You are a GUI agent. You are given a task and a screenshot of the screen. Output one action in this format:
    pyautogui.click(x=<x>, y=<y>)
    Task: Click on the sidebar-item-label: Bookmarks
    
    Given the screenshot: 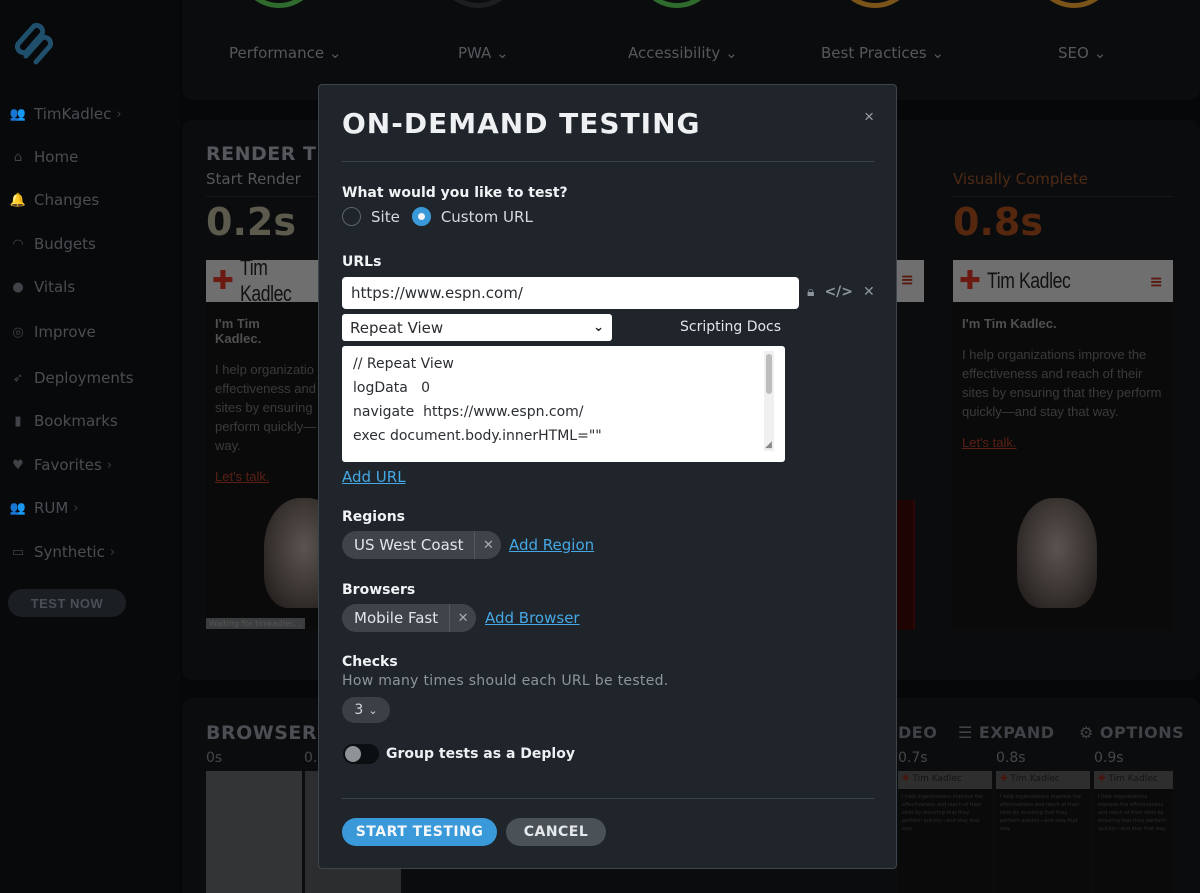 What is the action you would take?
    pyautogui.click(x=76, y=421)
    